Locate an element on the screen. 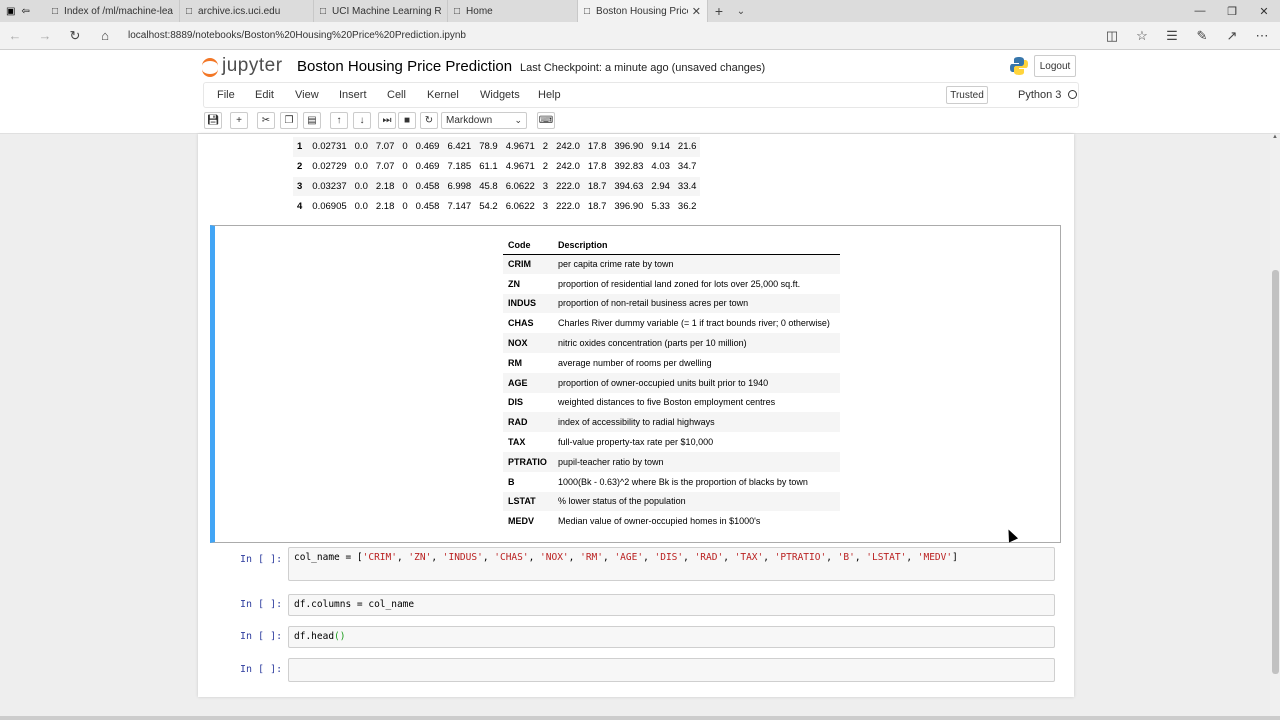 This screenshot has height=720, width=1280. dataframe-cell: 0.0 is located at coordinates (361, 206).